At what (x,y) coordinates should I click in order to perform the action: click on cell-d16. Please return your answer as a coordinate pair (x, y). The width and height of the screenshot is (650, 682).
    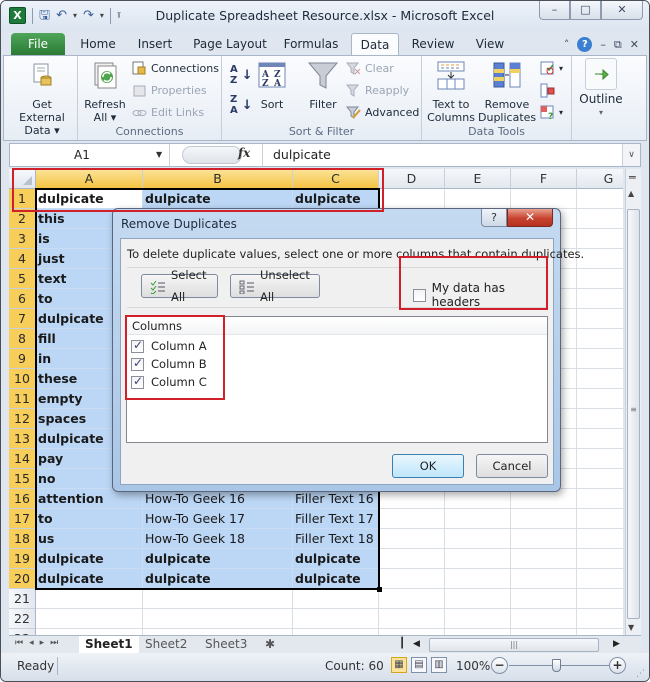
    Looking at the image, I should click on (412, 499).